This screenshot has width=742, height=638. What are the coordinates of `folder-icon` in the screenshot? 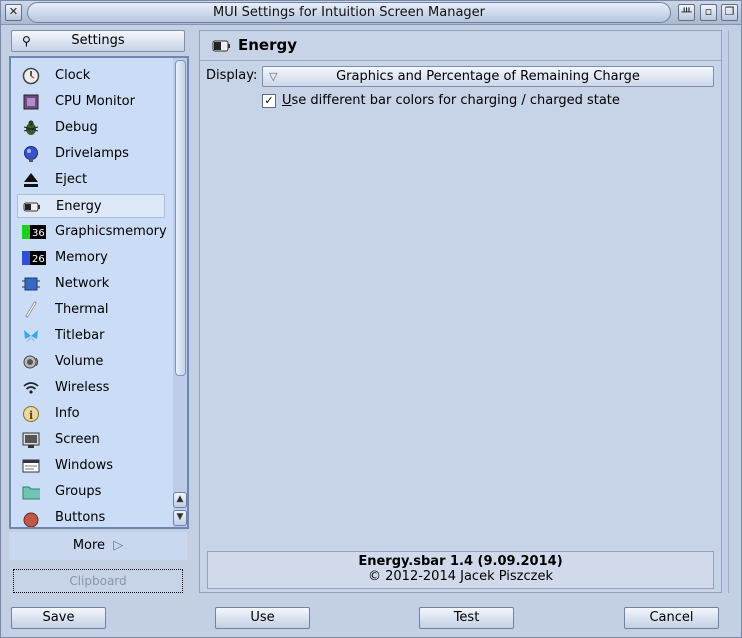 It's located at (31, 492).